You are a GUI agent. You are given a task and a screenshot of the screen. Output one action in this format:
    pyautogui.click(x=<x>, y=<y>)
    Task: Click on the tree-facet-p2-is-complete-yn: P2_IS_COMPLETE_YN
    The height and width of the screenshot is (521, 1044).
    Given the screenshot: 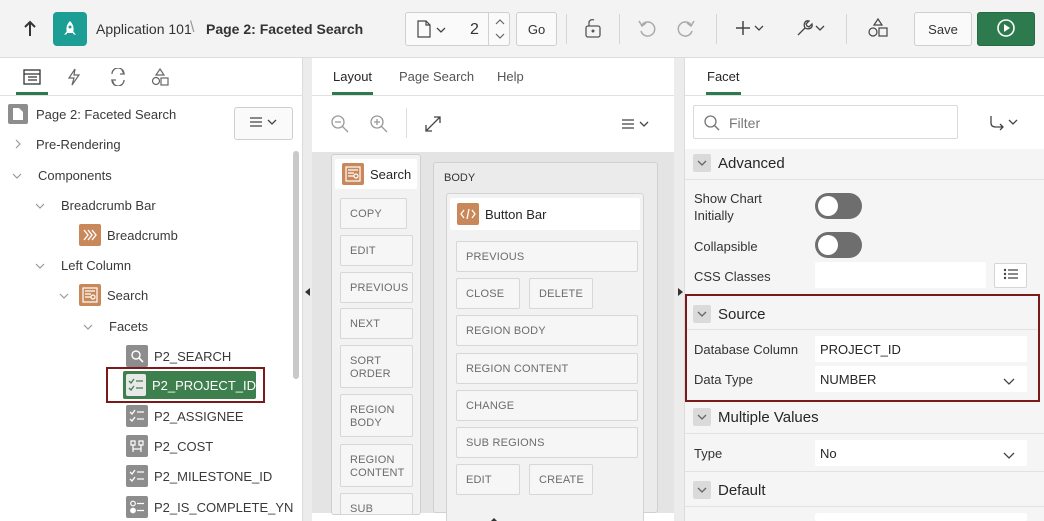 What is the action you would take?
    pyautogui.click(x=209, y=507)
    